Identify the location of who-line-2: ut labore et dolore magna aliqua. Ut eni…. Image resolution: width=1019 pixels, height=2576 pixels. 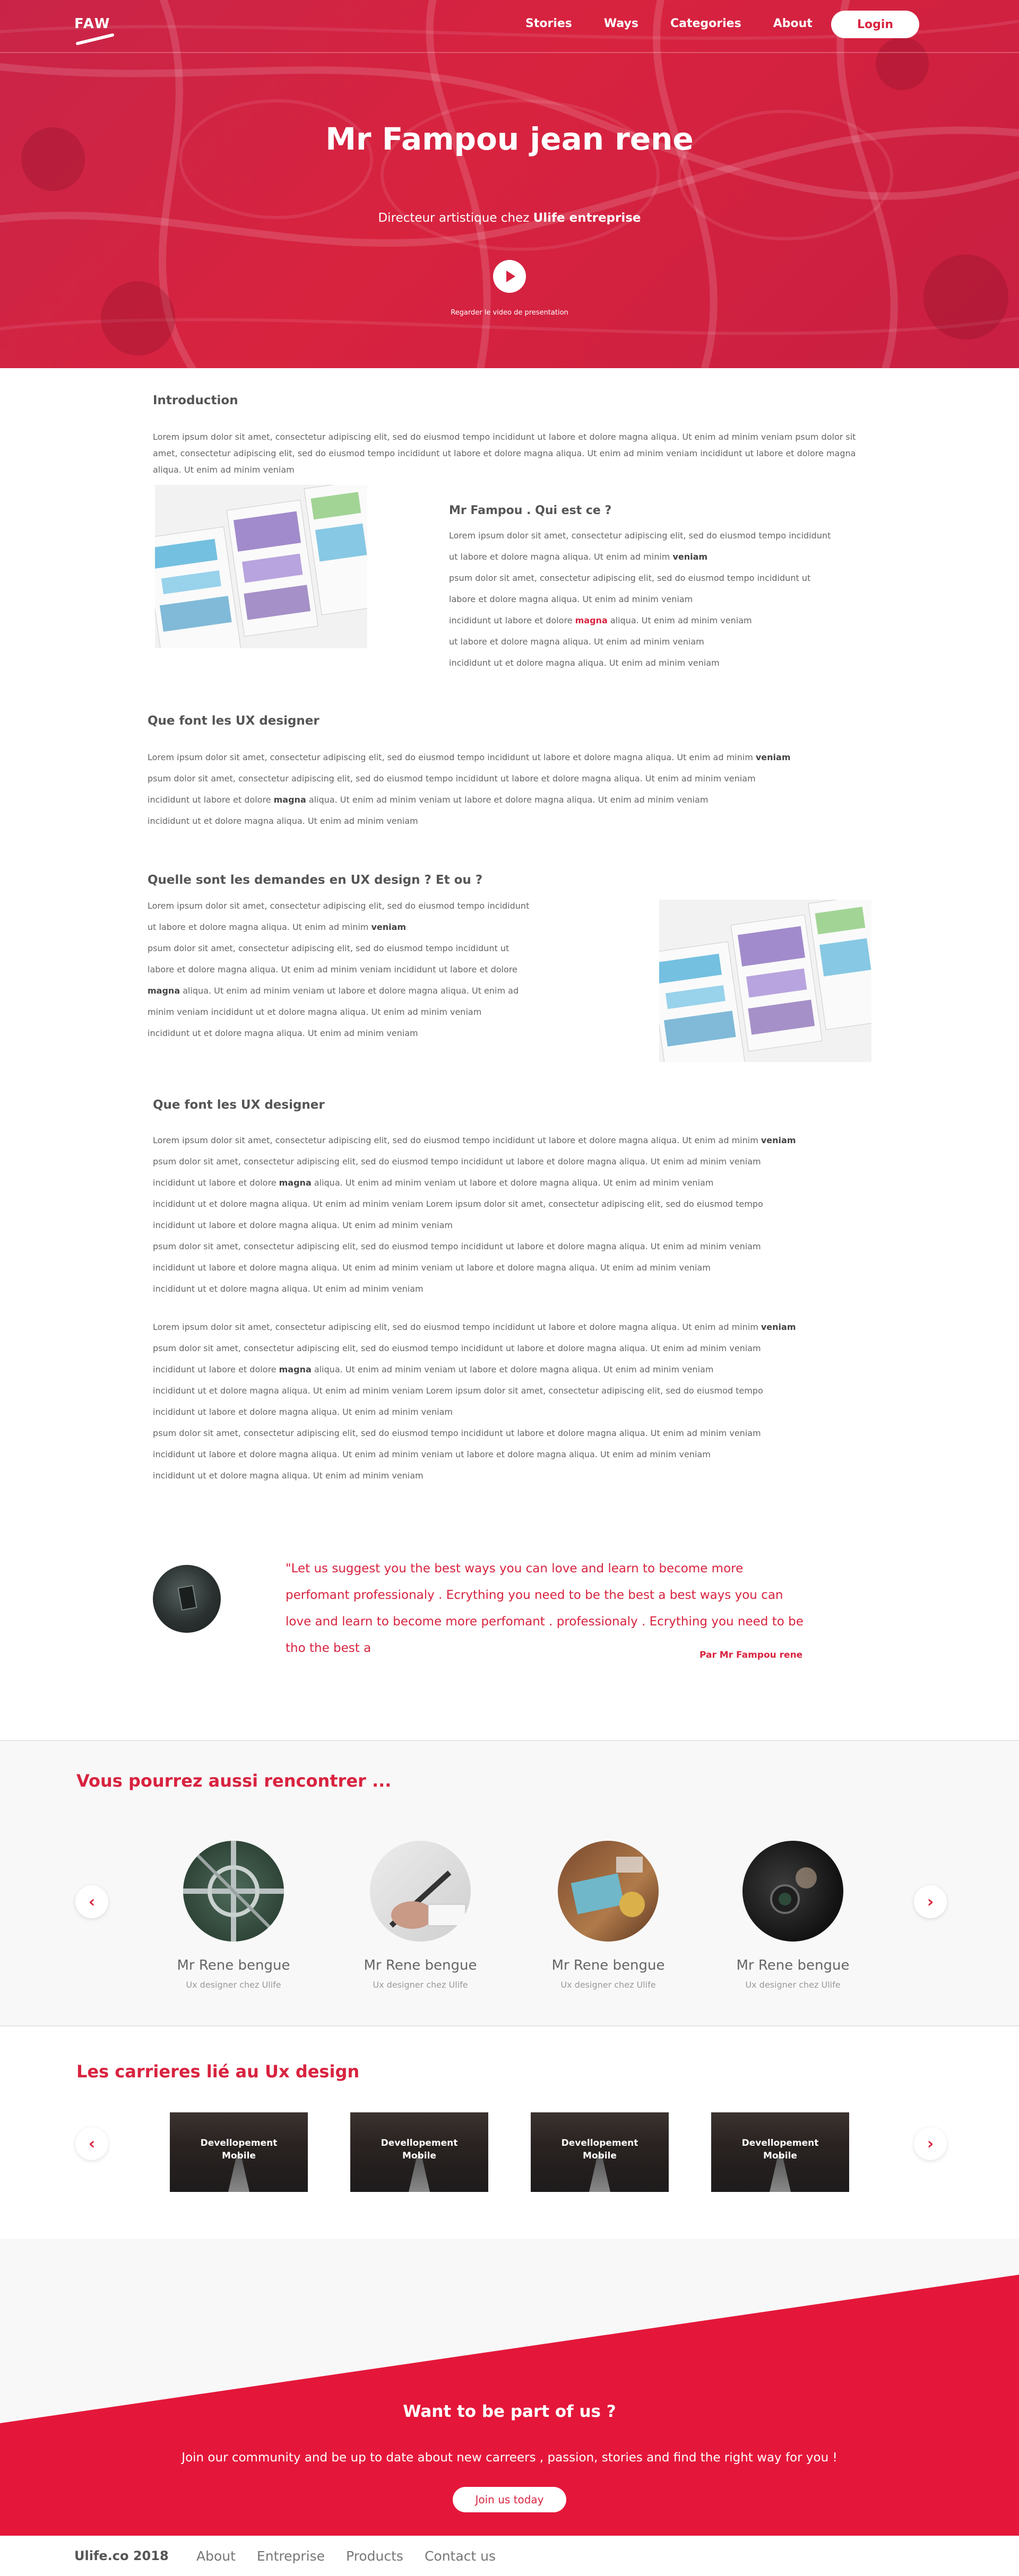
(667, 557).